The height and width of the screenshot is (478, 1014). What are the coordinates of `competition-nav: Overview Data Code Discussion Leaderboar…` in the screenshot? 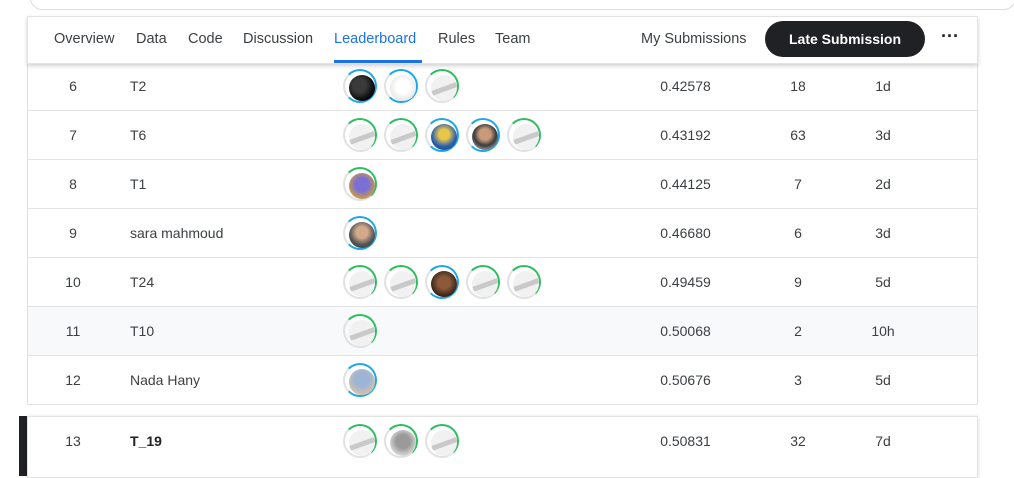 It's located at (502, 40).